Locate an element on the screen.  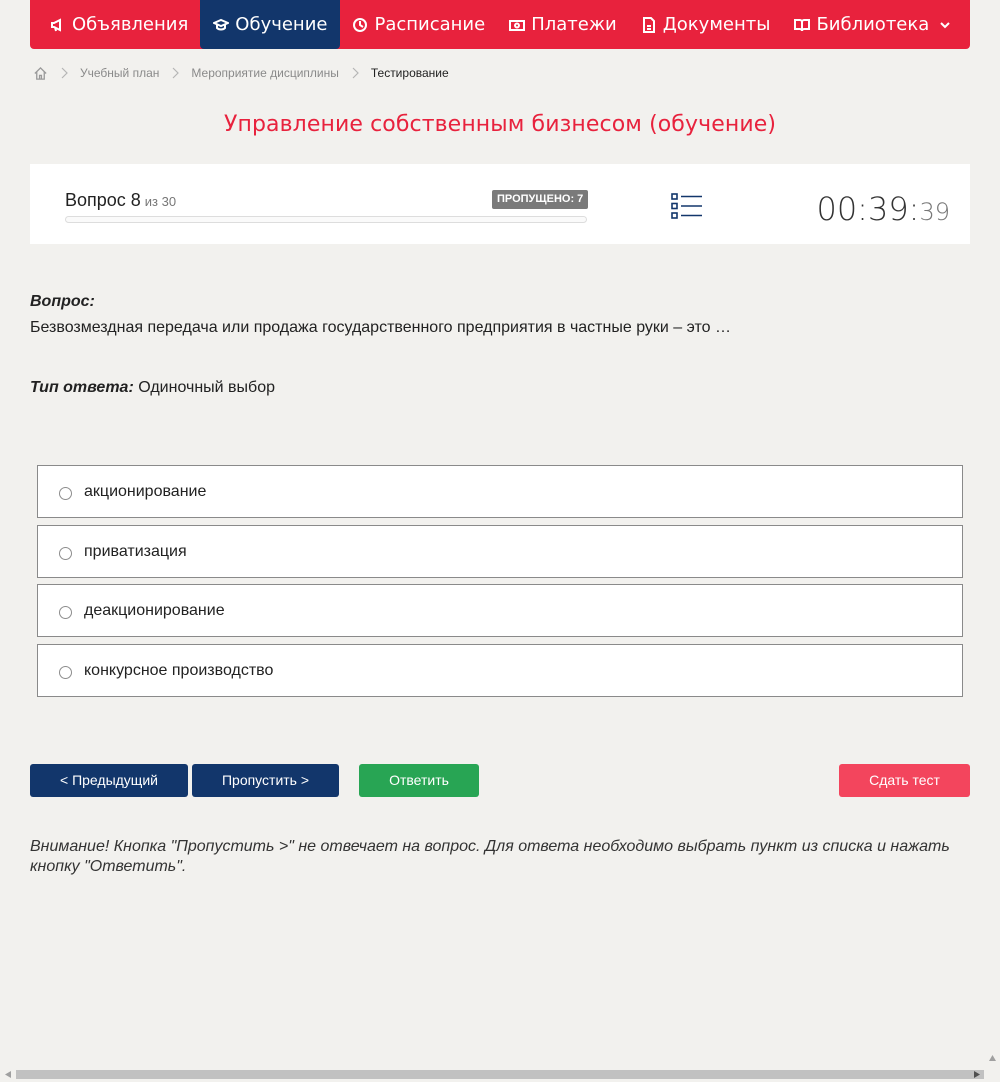
question-counter: Вопрос 8 из 30 is located at coordinates (120, 200).